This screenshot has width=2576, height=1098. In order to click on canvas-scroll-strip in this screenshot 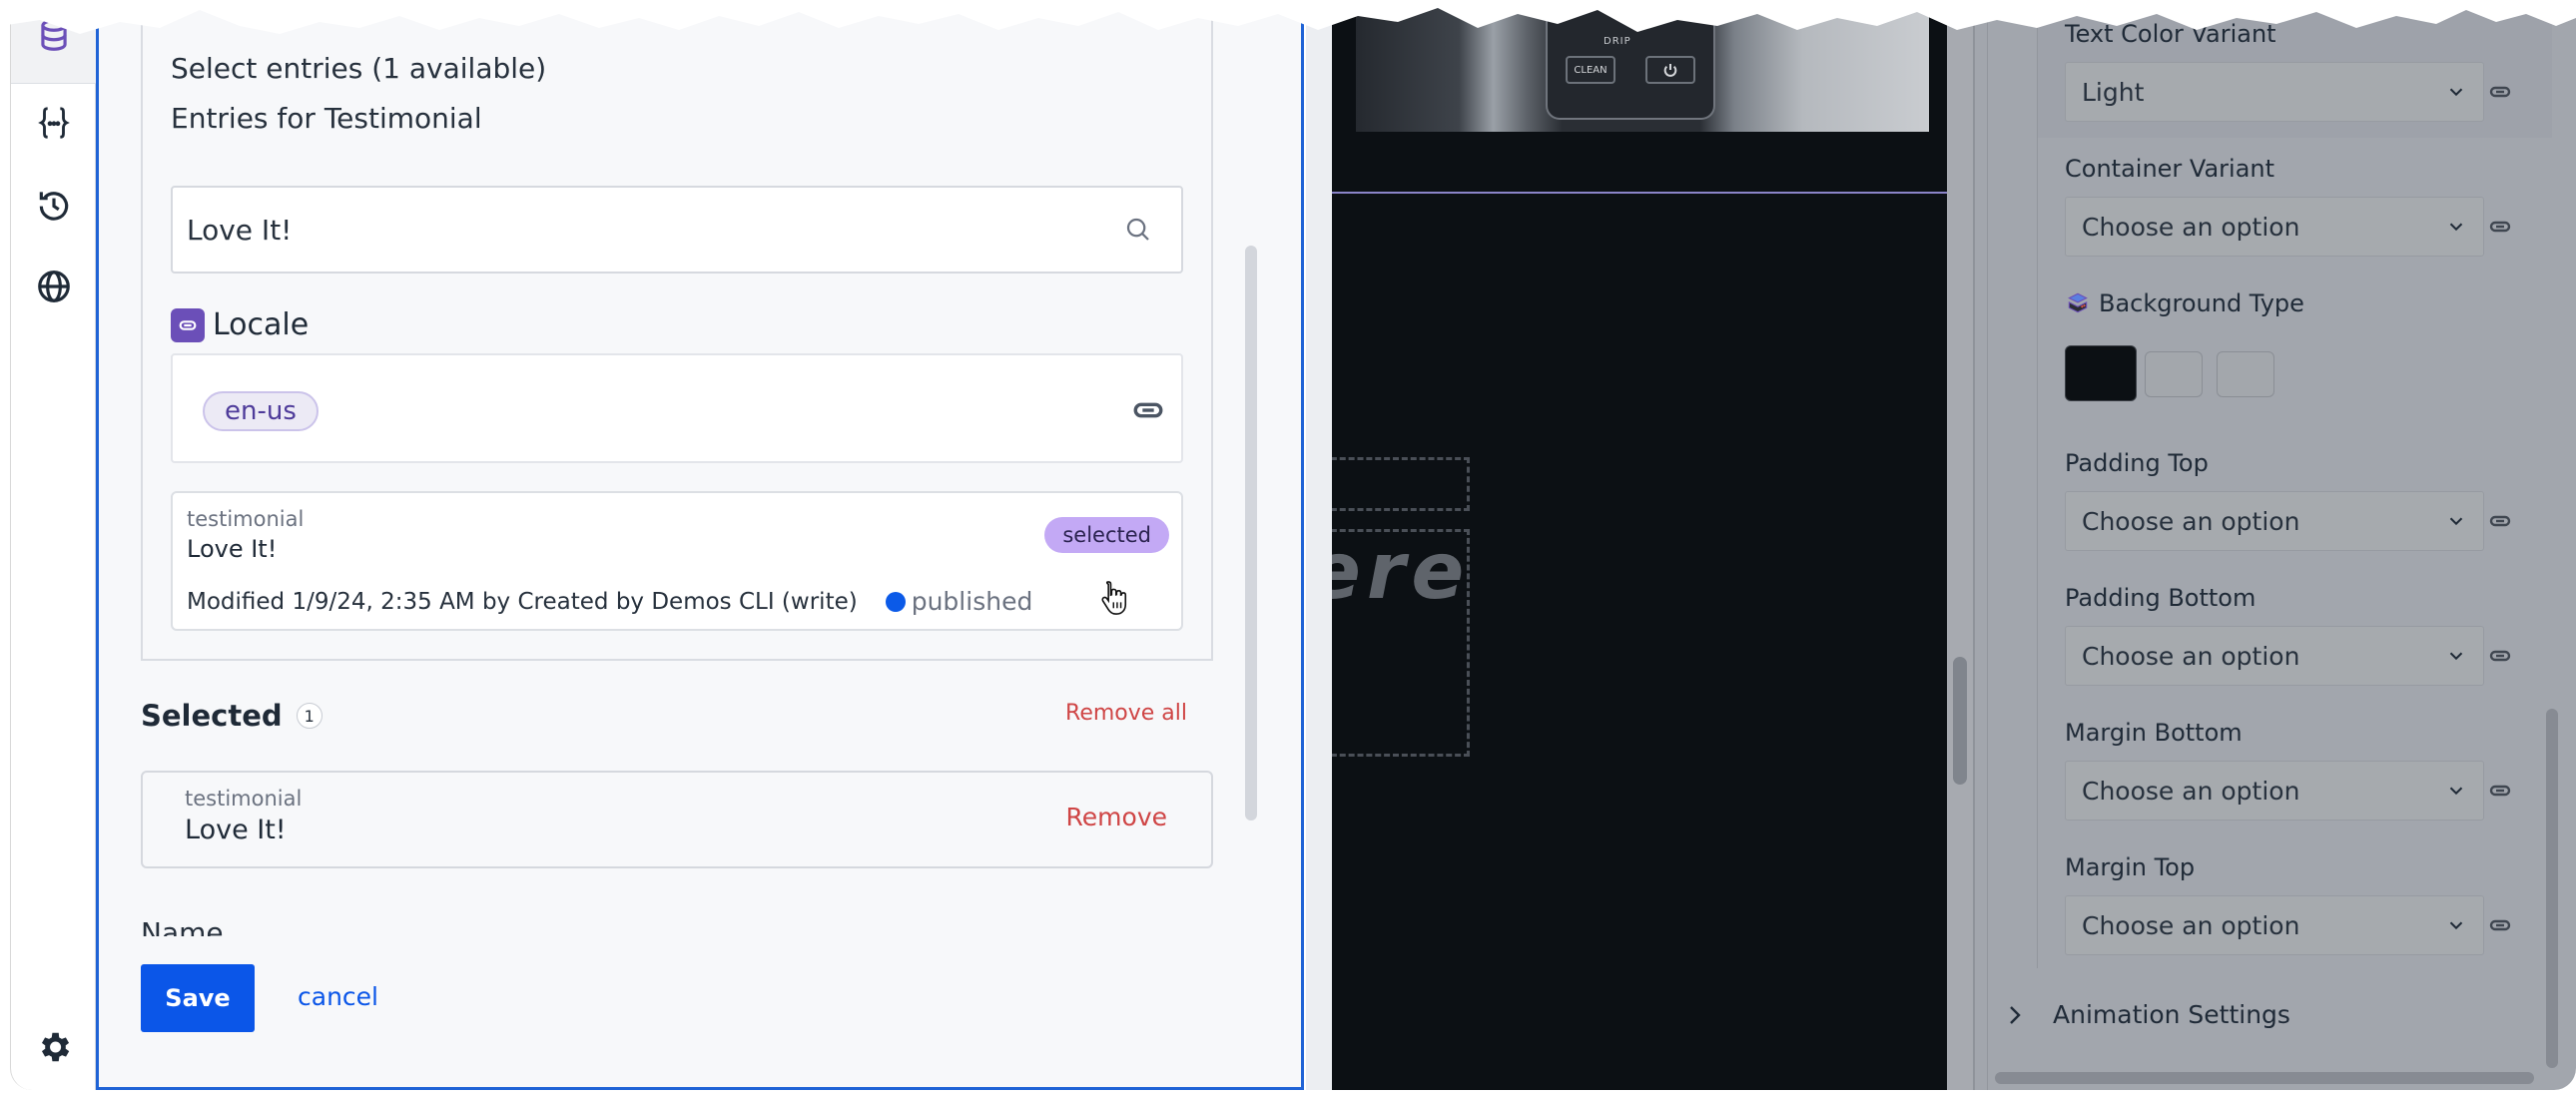, I will do `click(1961, 545)`.